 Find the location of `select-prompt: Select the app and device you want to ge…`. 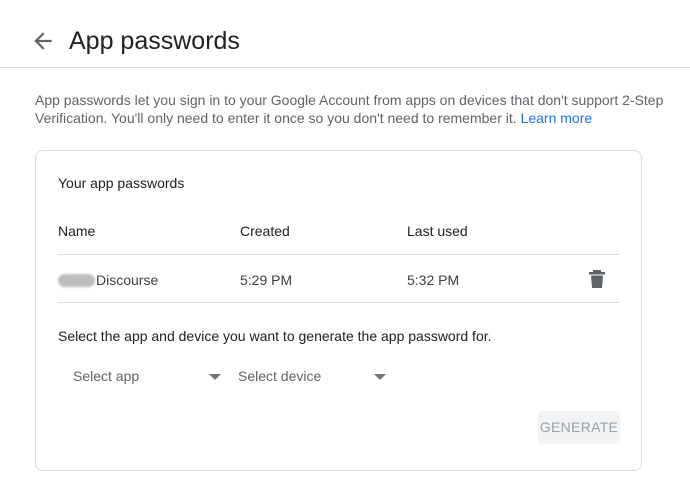

select-prompt: Select the app and device you want to ge… is located at coordinates (275, 336).